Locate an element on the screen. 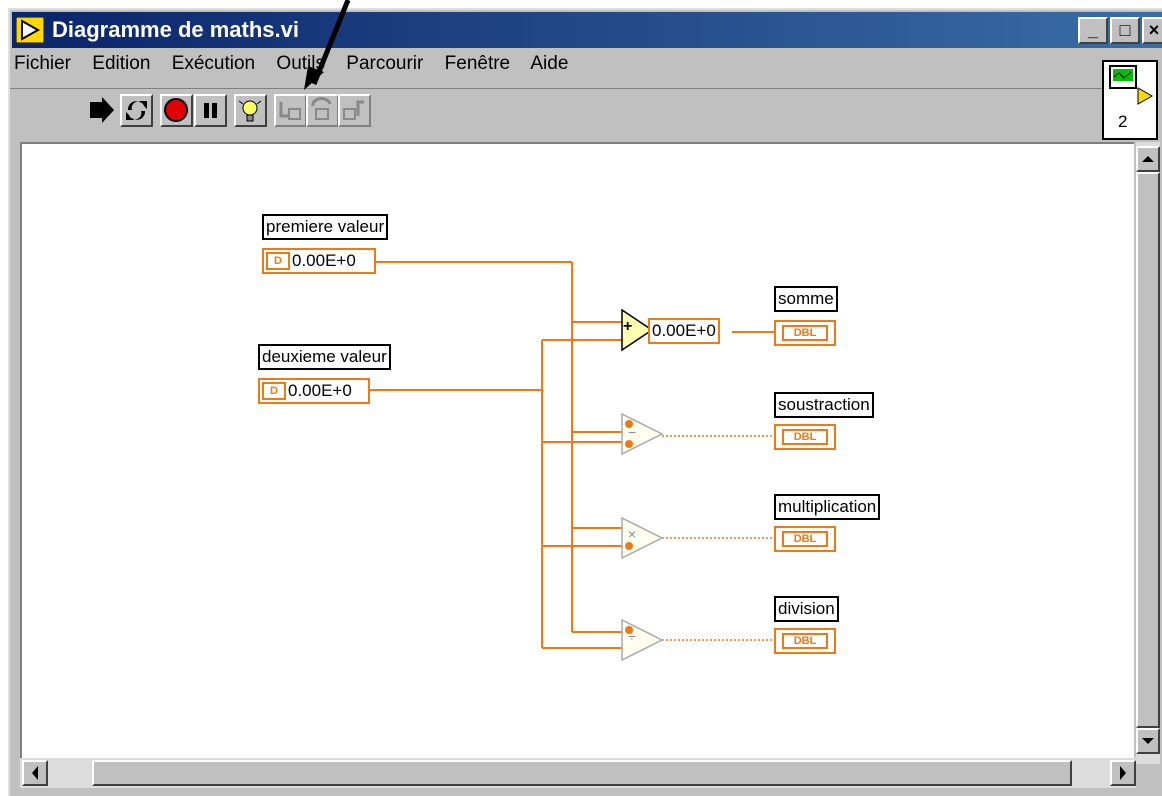 The width and height of the screenshot is (1162, 796). run-icon is located at coordinates (102, 110).